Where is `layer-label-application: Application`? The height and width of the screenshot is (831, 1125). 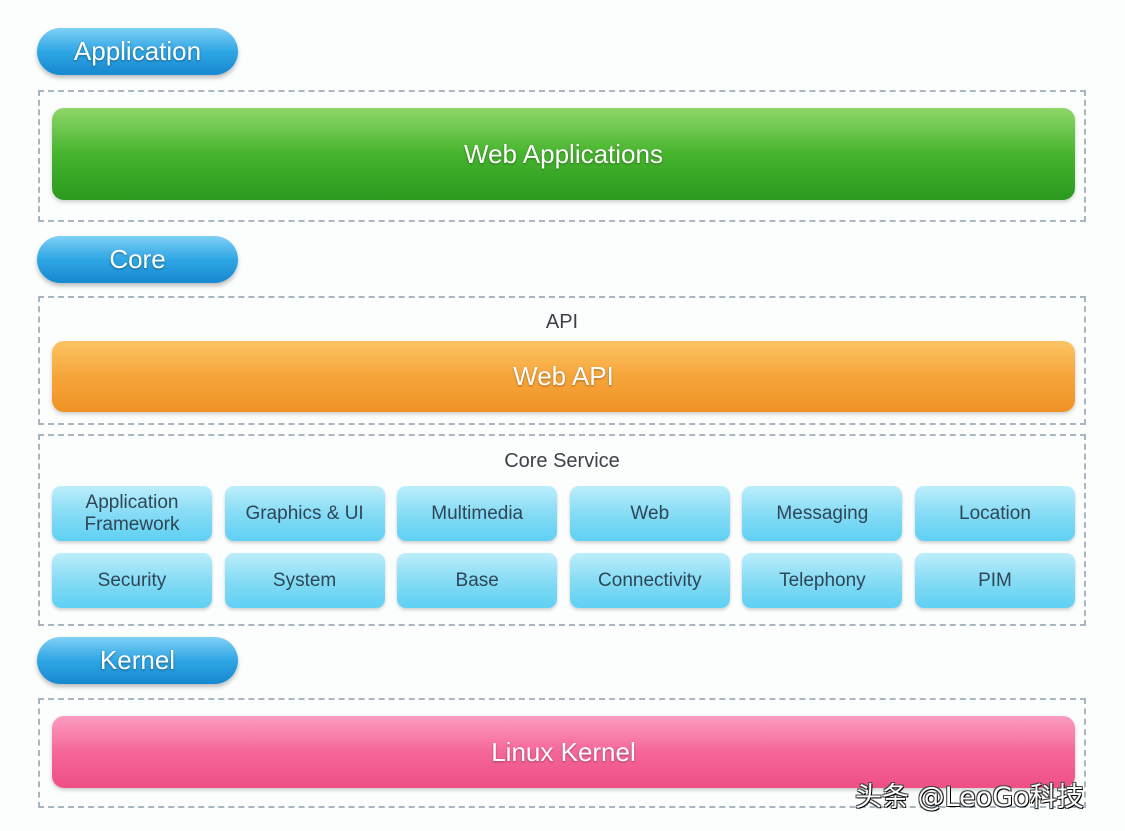 layer-label-application: Application is located at coordinates (137, 51).